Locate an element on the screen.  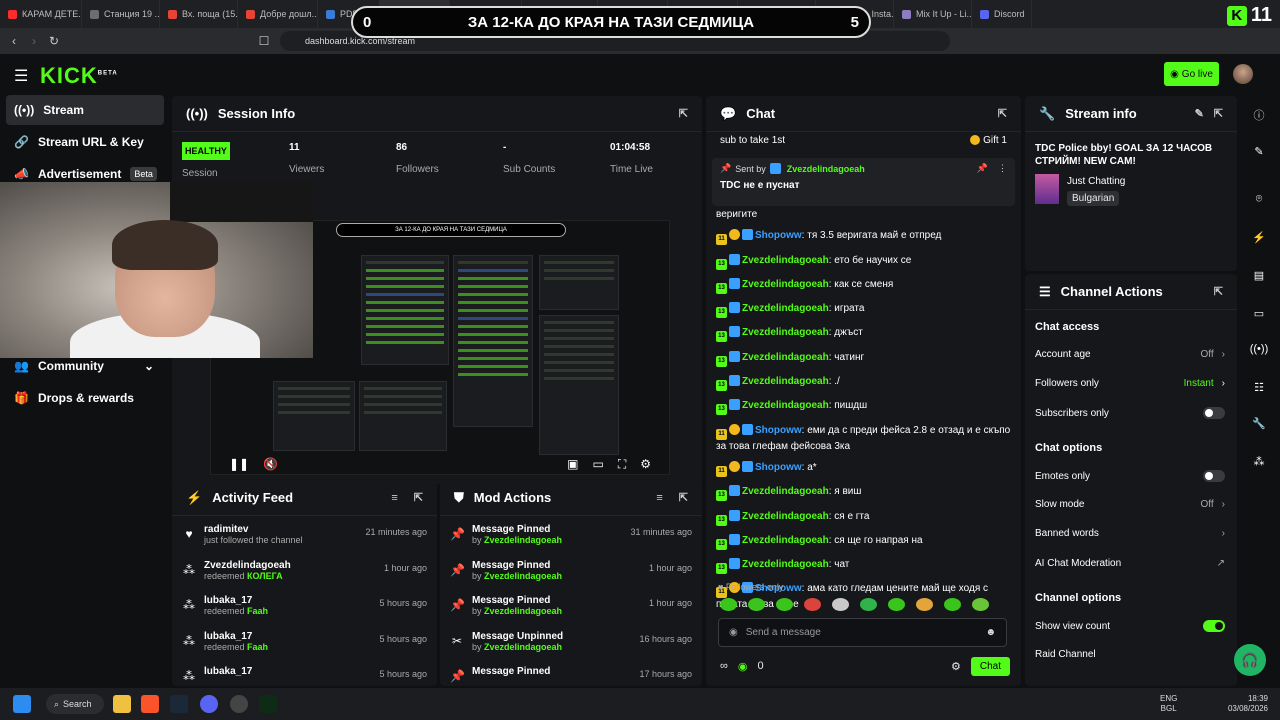
chat-bubble-icon: ▭ is located at coordinates (1259, 313).